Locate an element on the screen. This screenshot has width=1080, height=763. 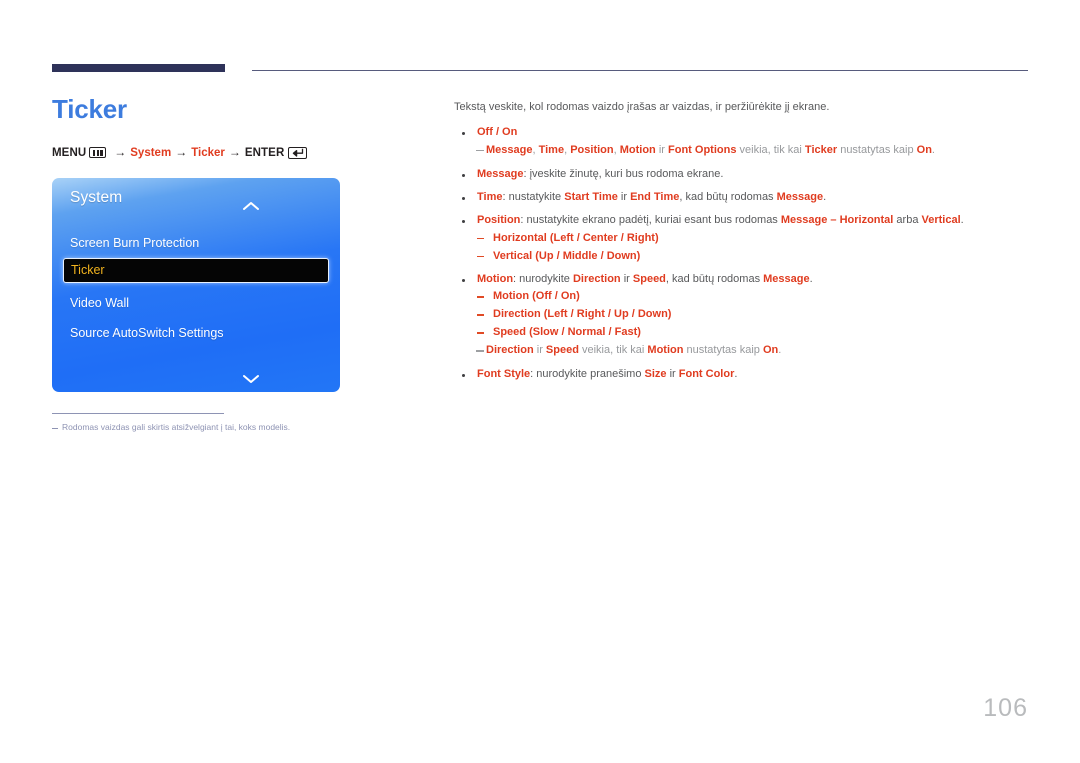
breadcrumb-arrow-1: → is located at coordinates (120, 151).